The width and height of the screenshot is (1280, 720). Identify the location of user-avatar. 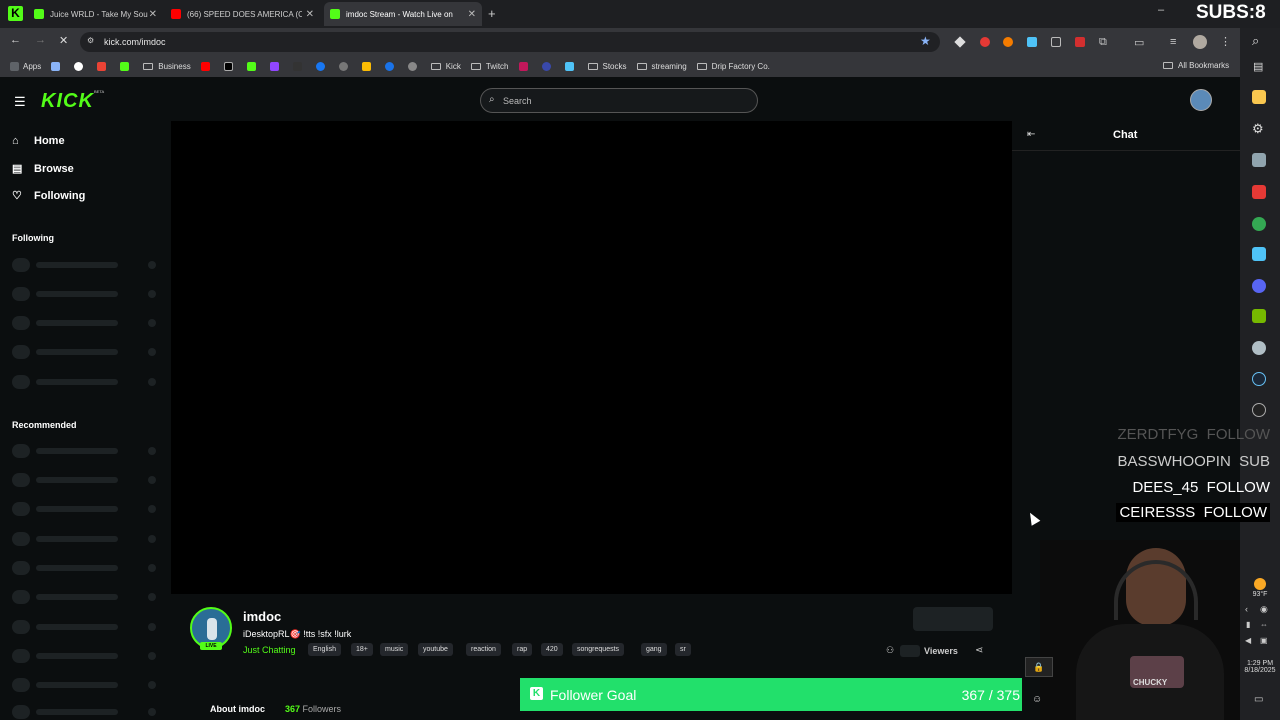
(1201, 100).